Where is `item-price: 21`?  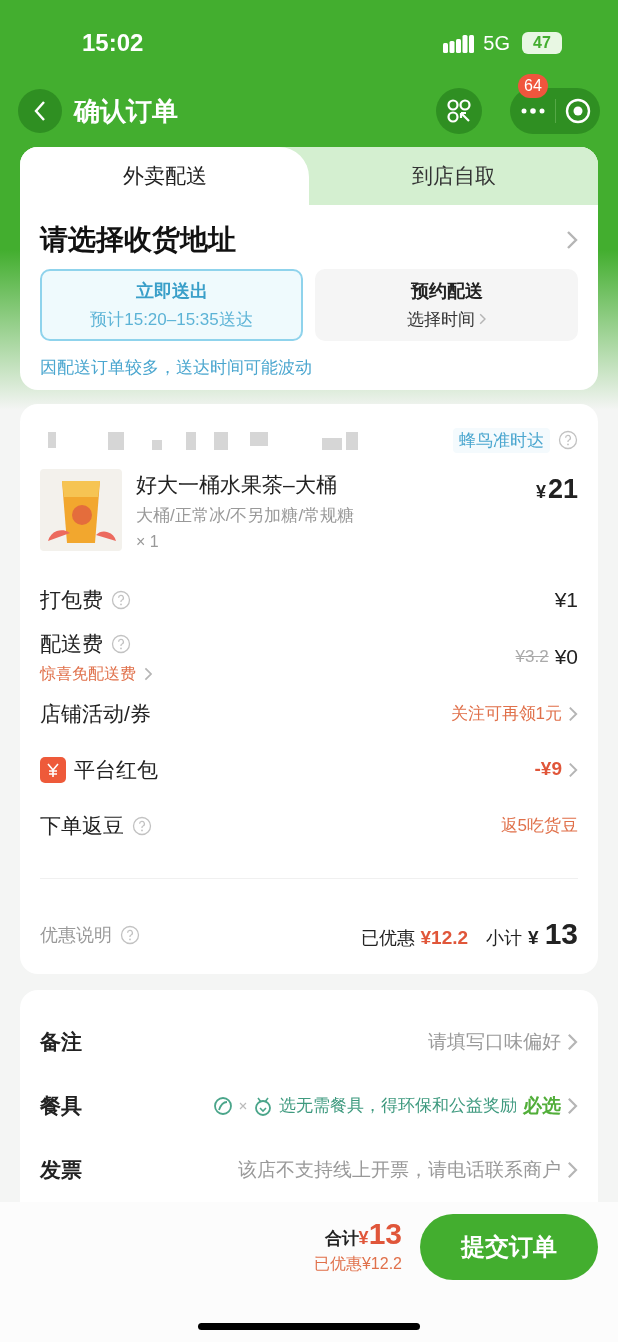
item-price: 21 is located at coordinates (562, 489).